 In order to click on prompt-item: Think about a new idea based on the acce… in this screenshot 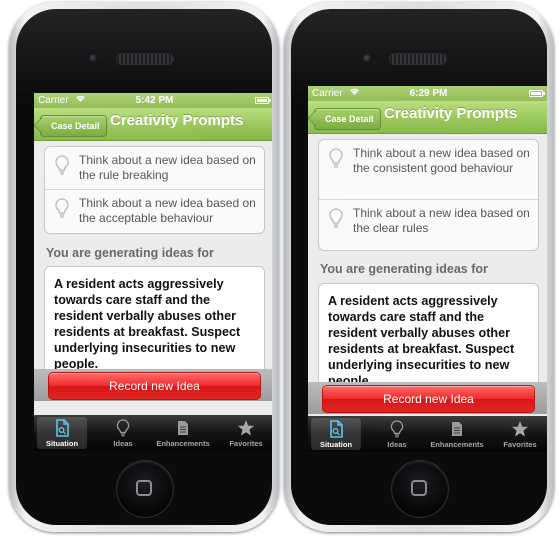, I will do `click(154, 211)`.